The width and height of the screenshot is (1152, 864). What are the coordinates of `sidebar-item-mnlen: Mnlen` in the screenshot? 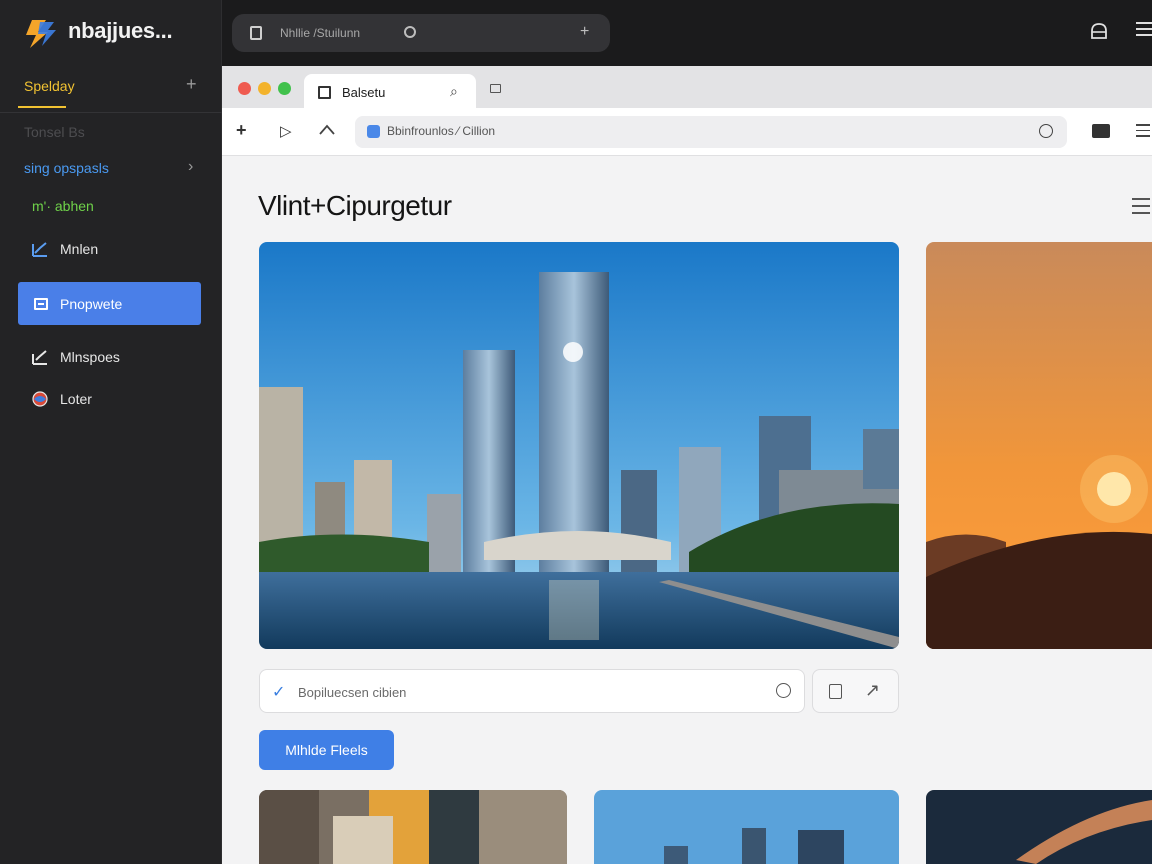 It's located at (65, 249).